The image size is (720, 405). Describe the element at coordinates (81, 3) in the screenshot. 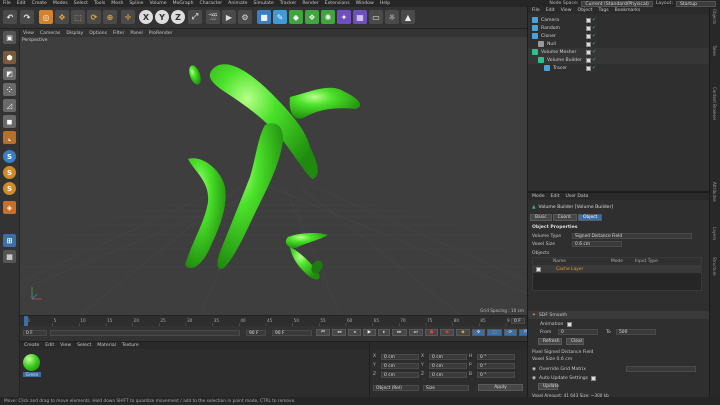

I see `menu-item-select: Select` at that location.